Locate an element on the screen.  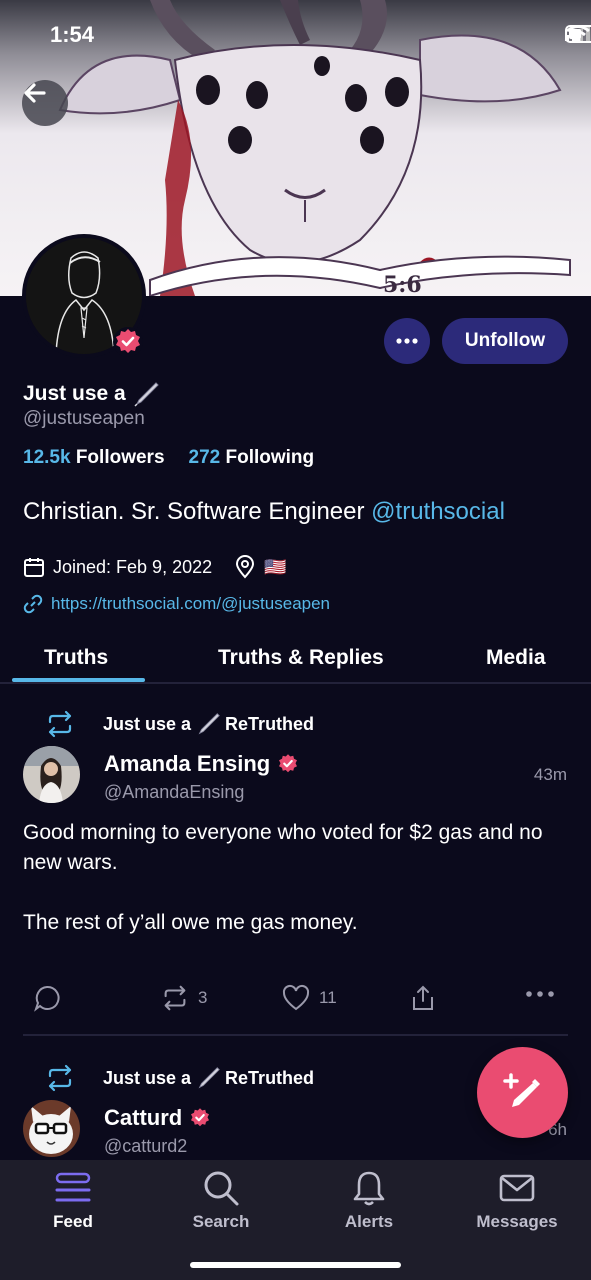
nav-alerts: Alerts is located at coordinates (369, 1200).